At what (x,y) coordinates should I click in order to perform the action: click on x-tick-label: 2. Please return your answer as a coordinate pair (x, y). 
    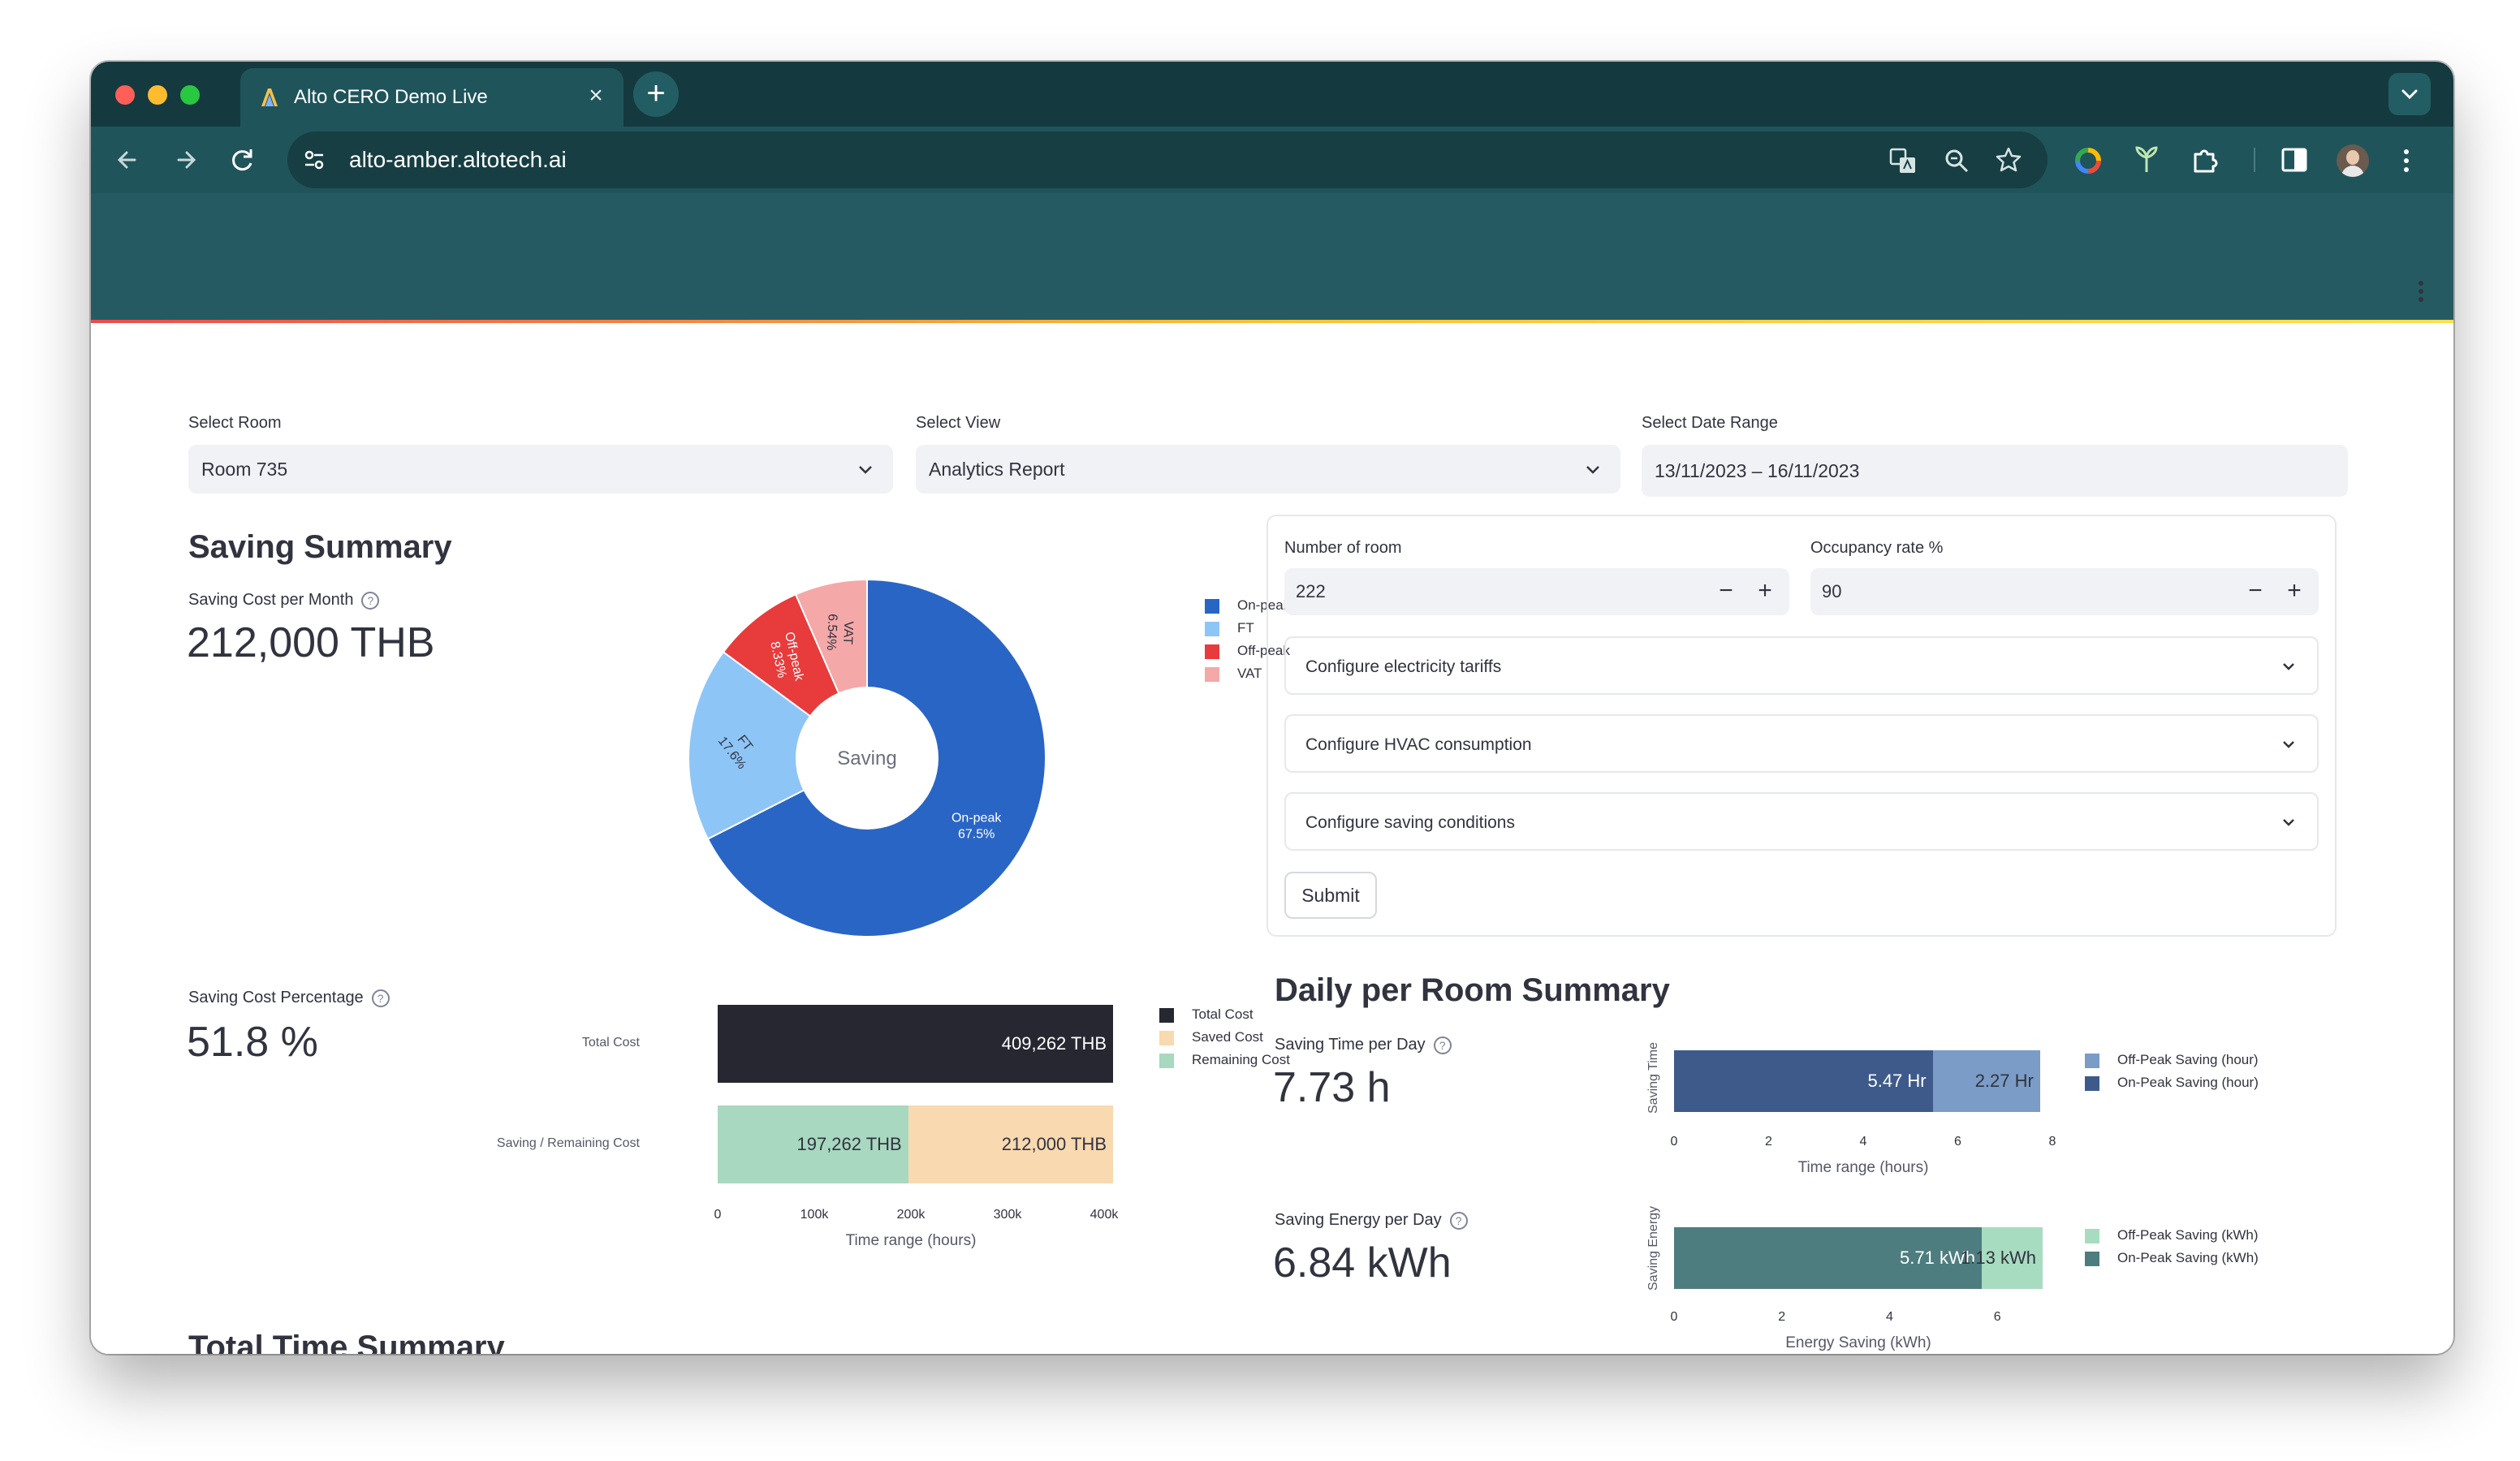
    Looking at the image, I should click on (1782, 1317).